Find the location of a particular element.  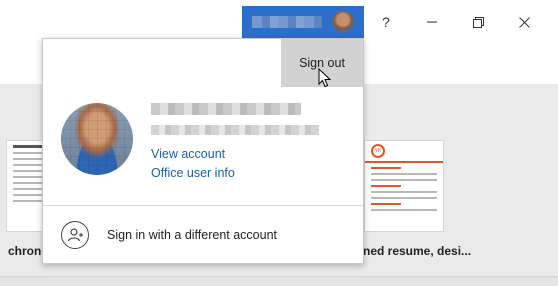

restore-icon is located at coordinates (478, 22).